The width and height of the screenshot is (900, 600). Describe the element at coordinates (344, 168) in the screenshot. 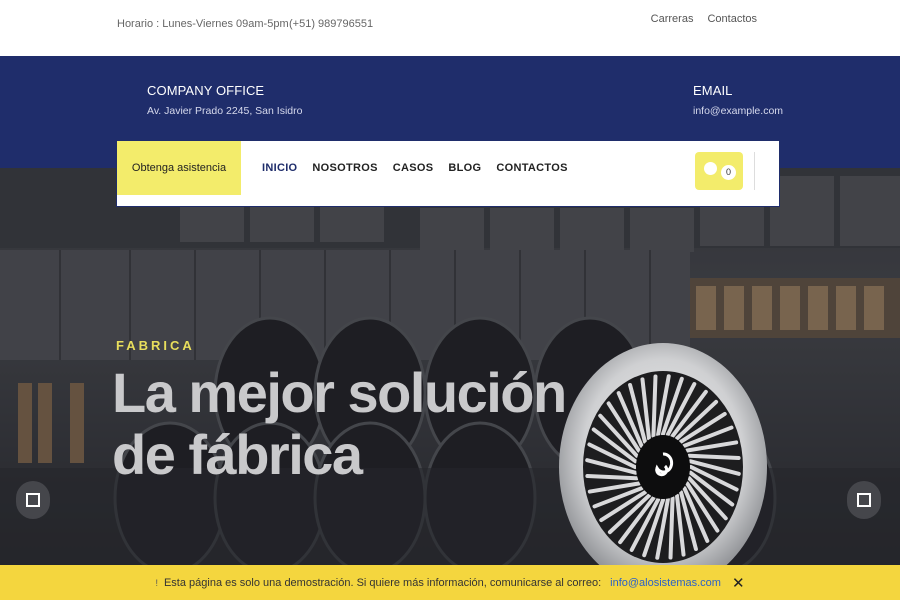

I see `nav-item-nosotros: NOSOTROS` at that location.